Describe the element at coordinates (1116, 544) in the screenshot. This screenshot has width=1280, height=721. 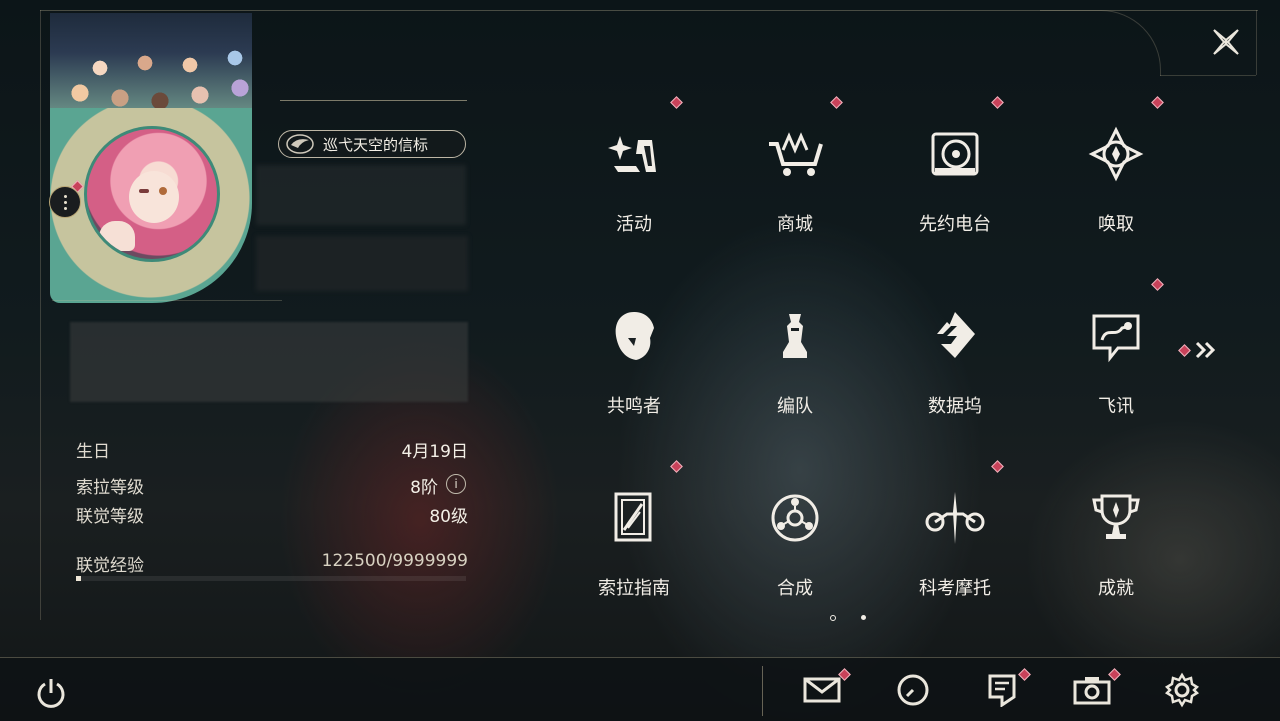
I see `menu-item-achievement: 成就` at that location.